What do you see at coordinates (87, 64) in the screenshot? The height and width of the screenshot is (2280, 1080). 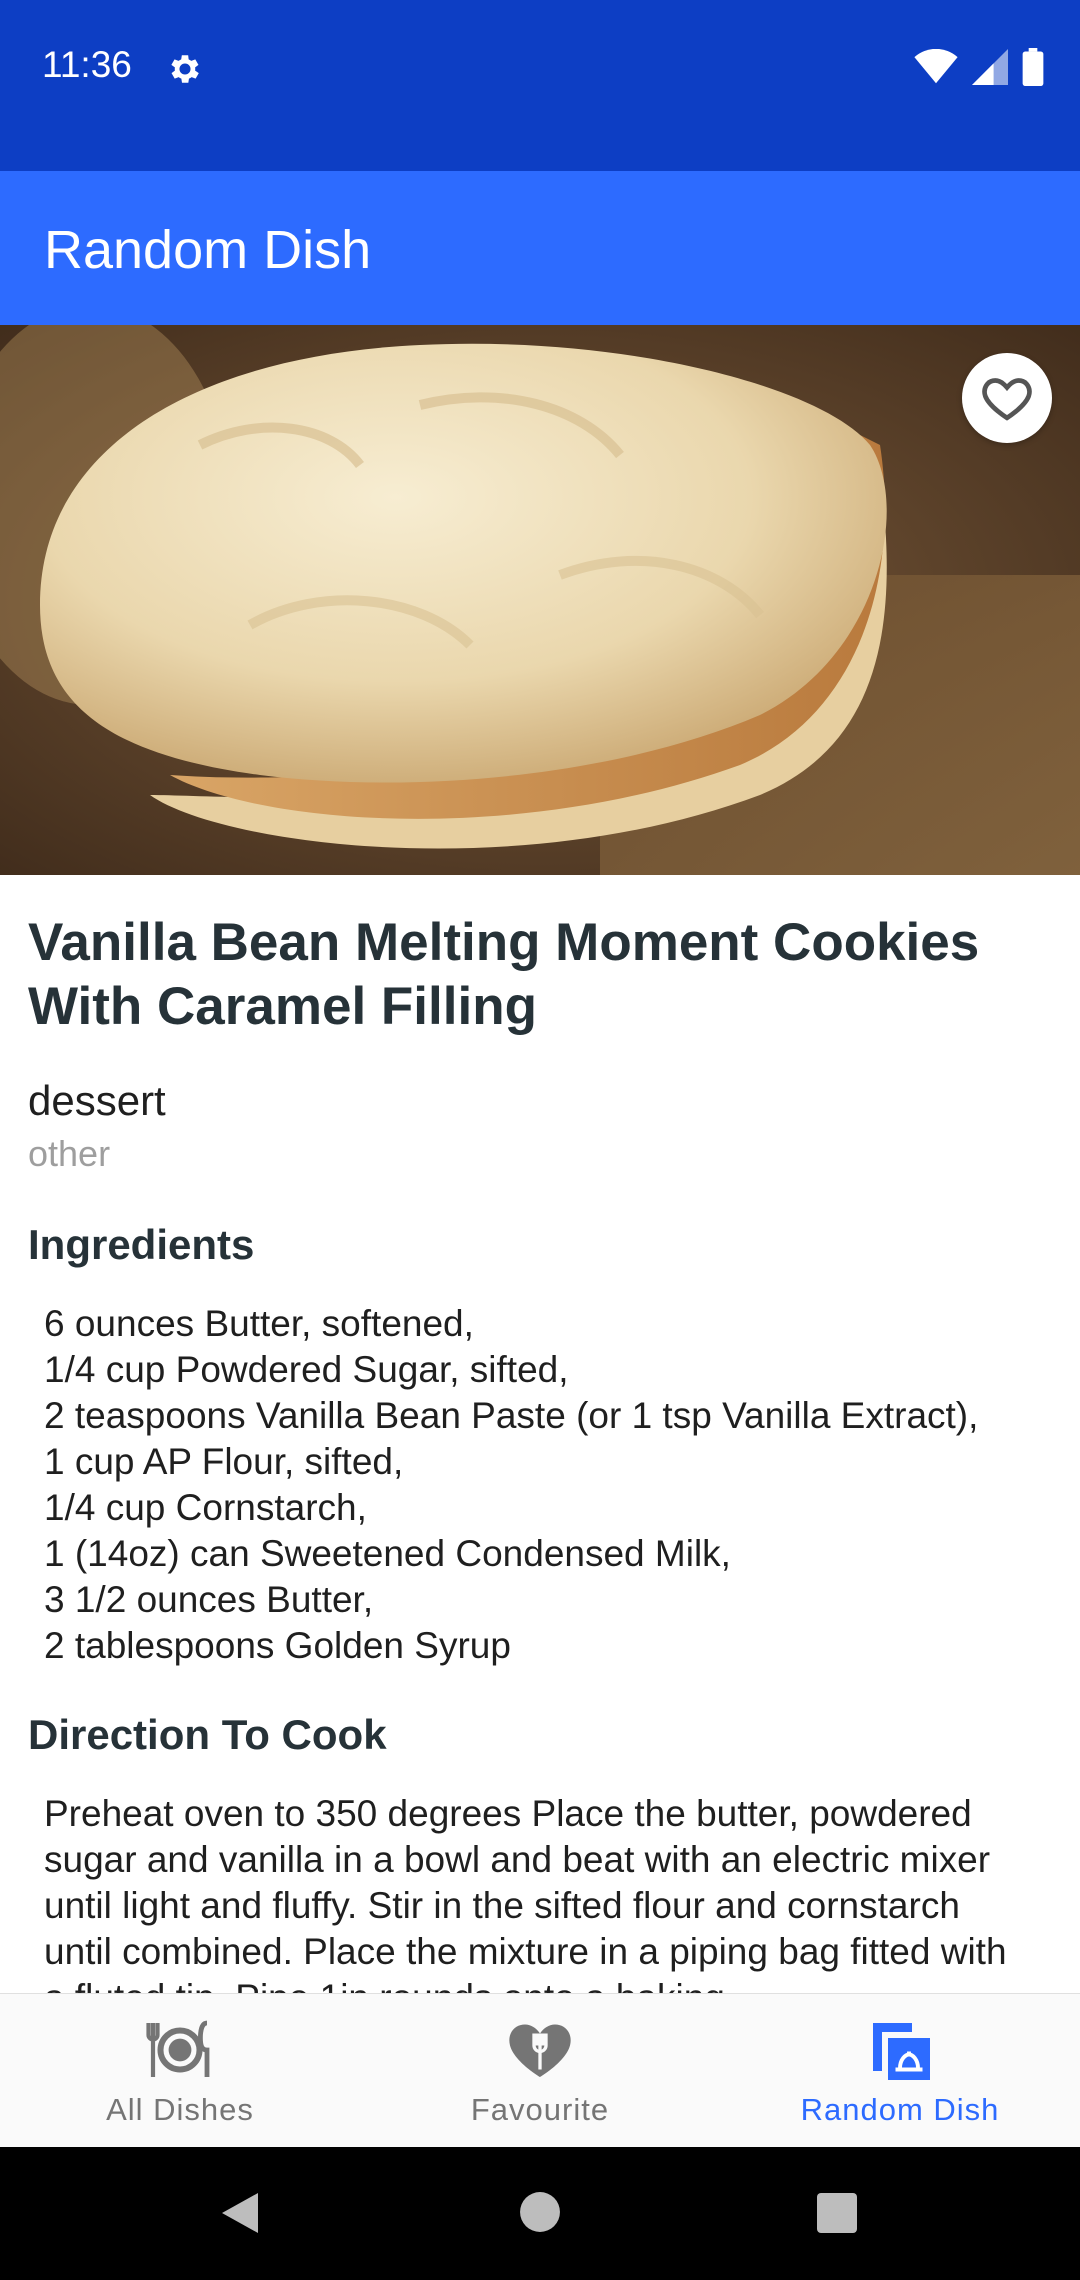 I see `status-time: 11:36` at bounding box center [87, 64].